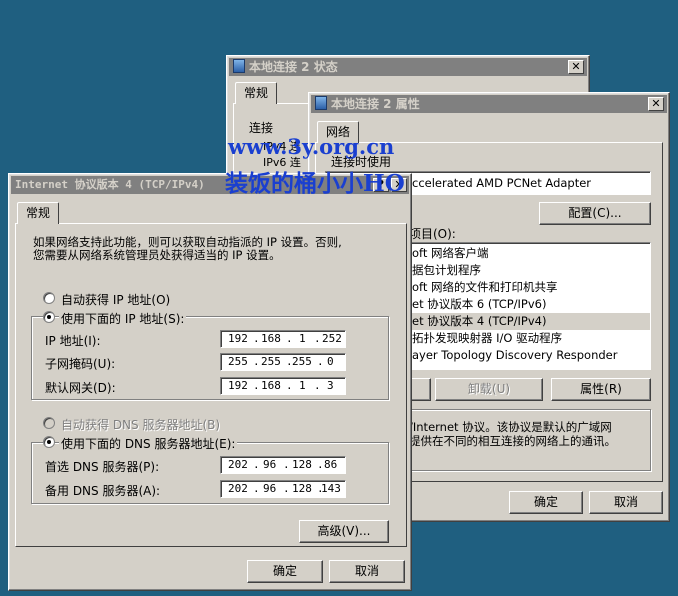 The height and width of the screenshot is (596, 678). I want to click on properties-titlebar: 本地连接 2 属性, so click(489, 104).